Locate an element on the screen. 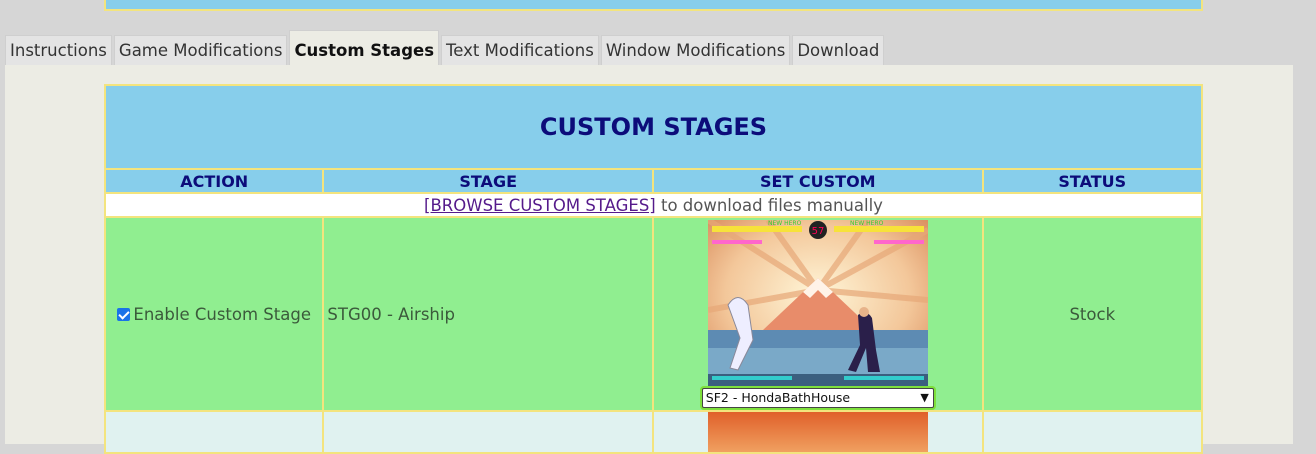  custom-stage-select: SF2 - HondaBathHouse ▼ is located at coordinates (817, 398).